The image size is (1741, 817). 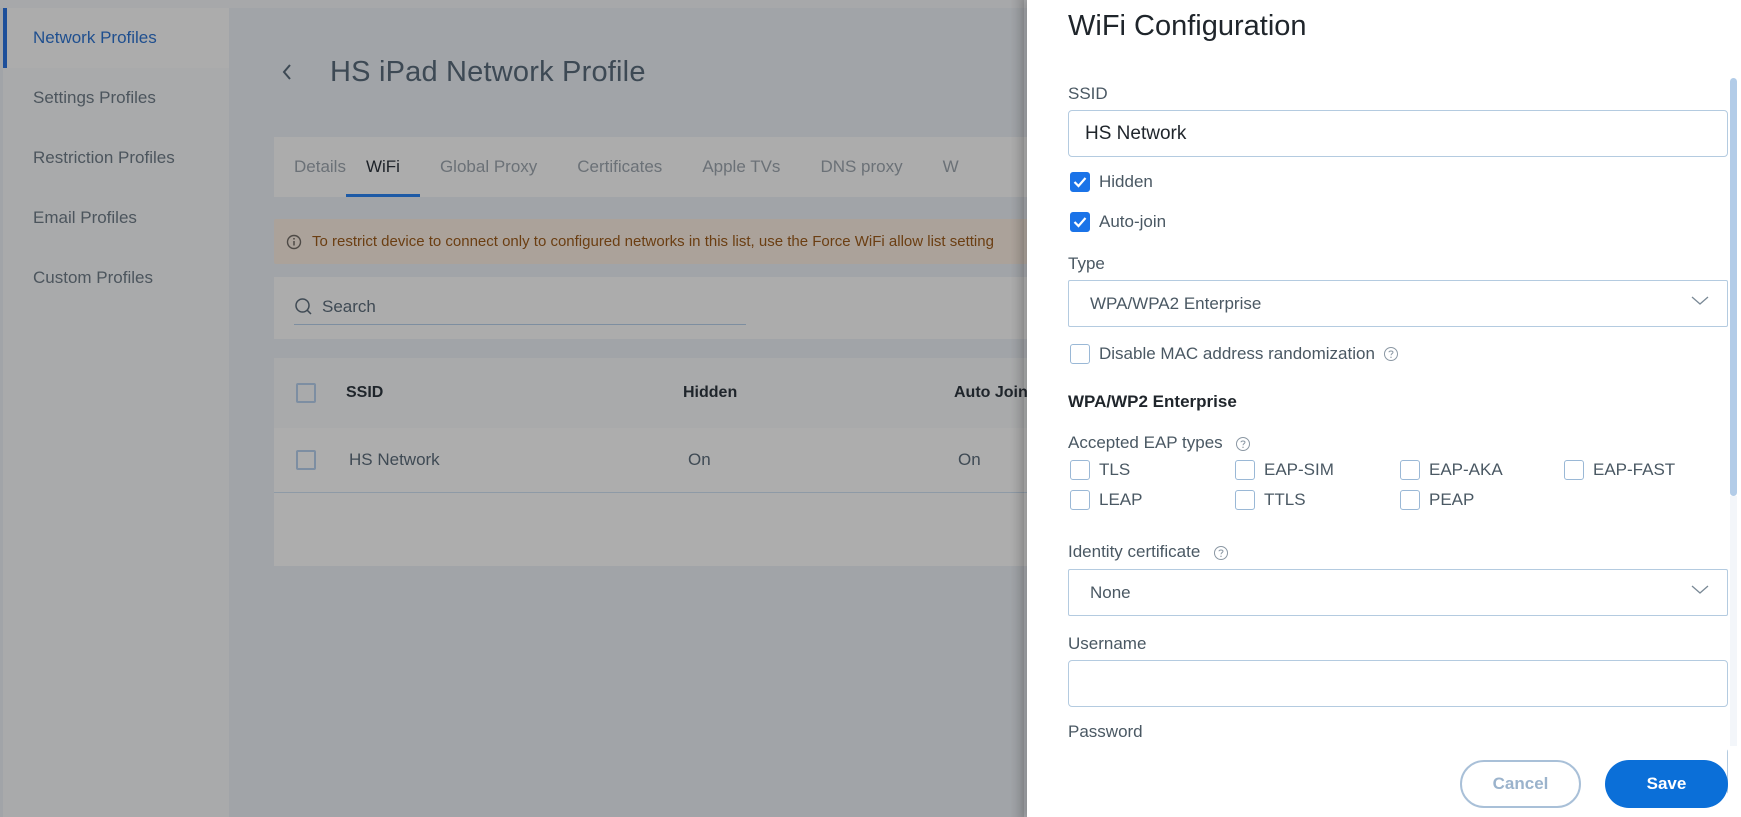 What do you see at coordinates (654, 460) in the screenshot?
I see `table-row: HS Network On On` at bounding box center [654, 460].